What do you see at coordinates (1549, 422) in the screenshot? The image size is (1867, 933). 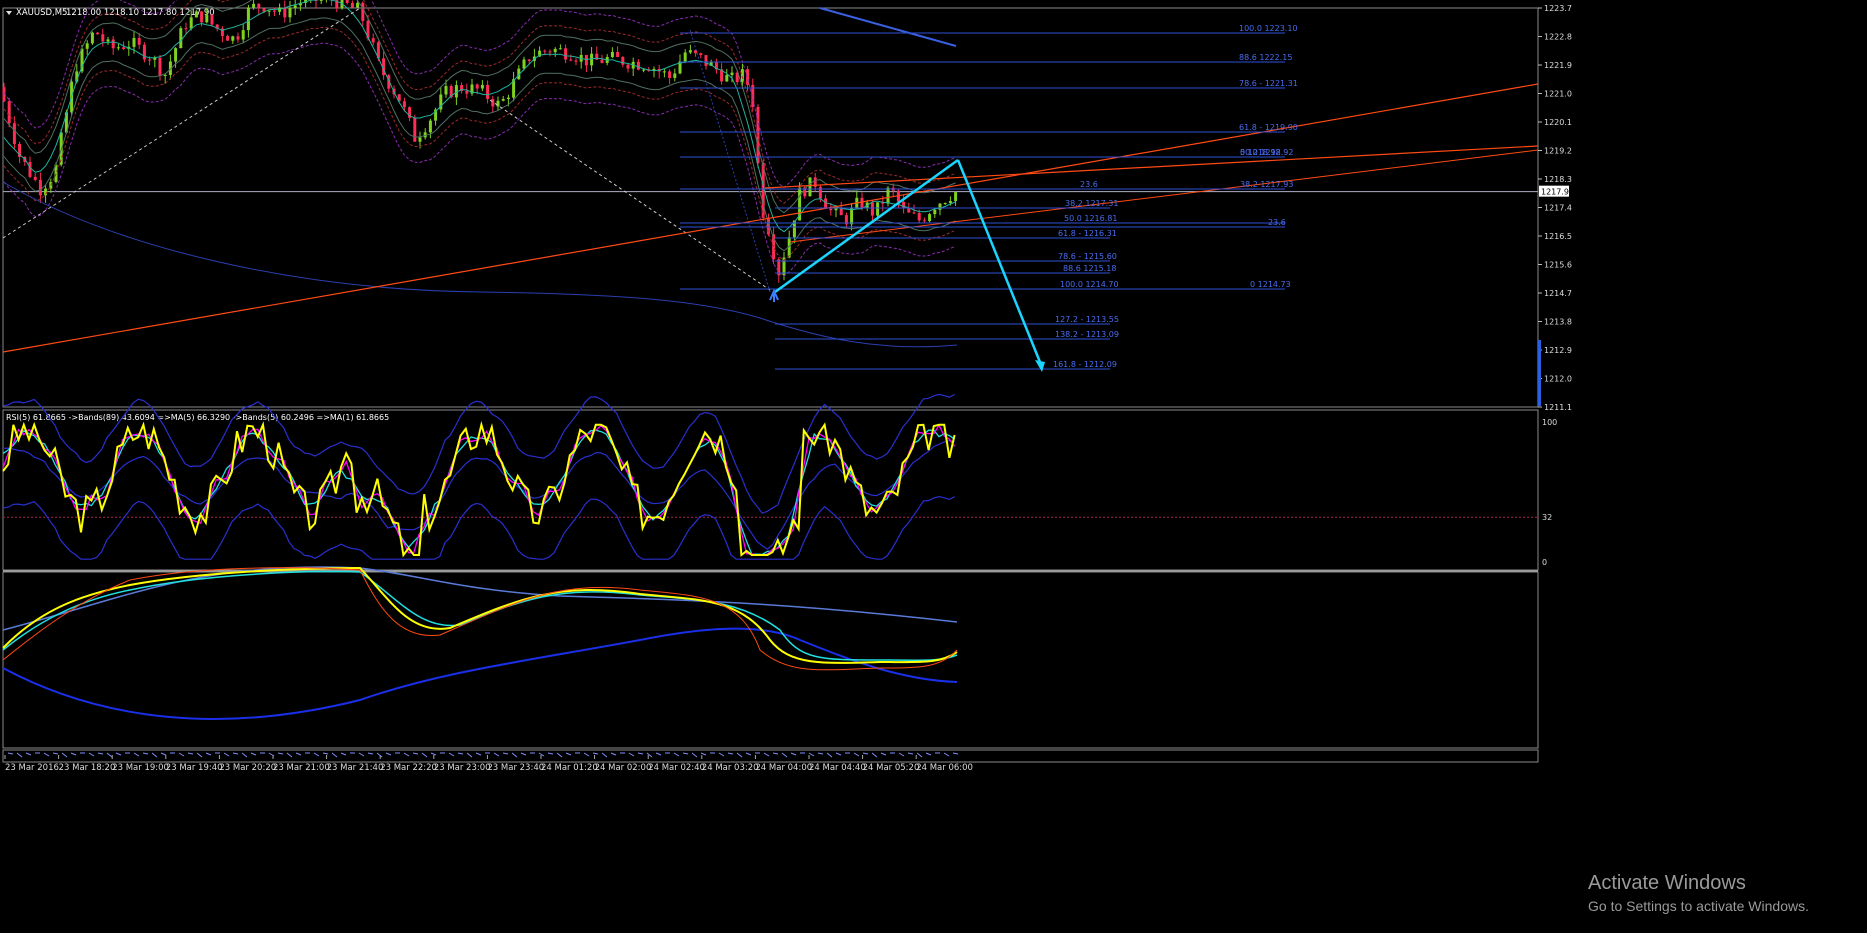 I see `rsi-scale-label: 100` at bounding box center [1549, 422].